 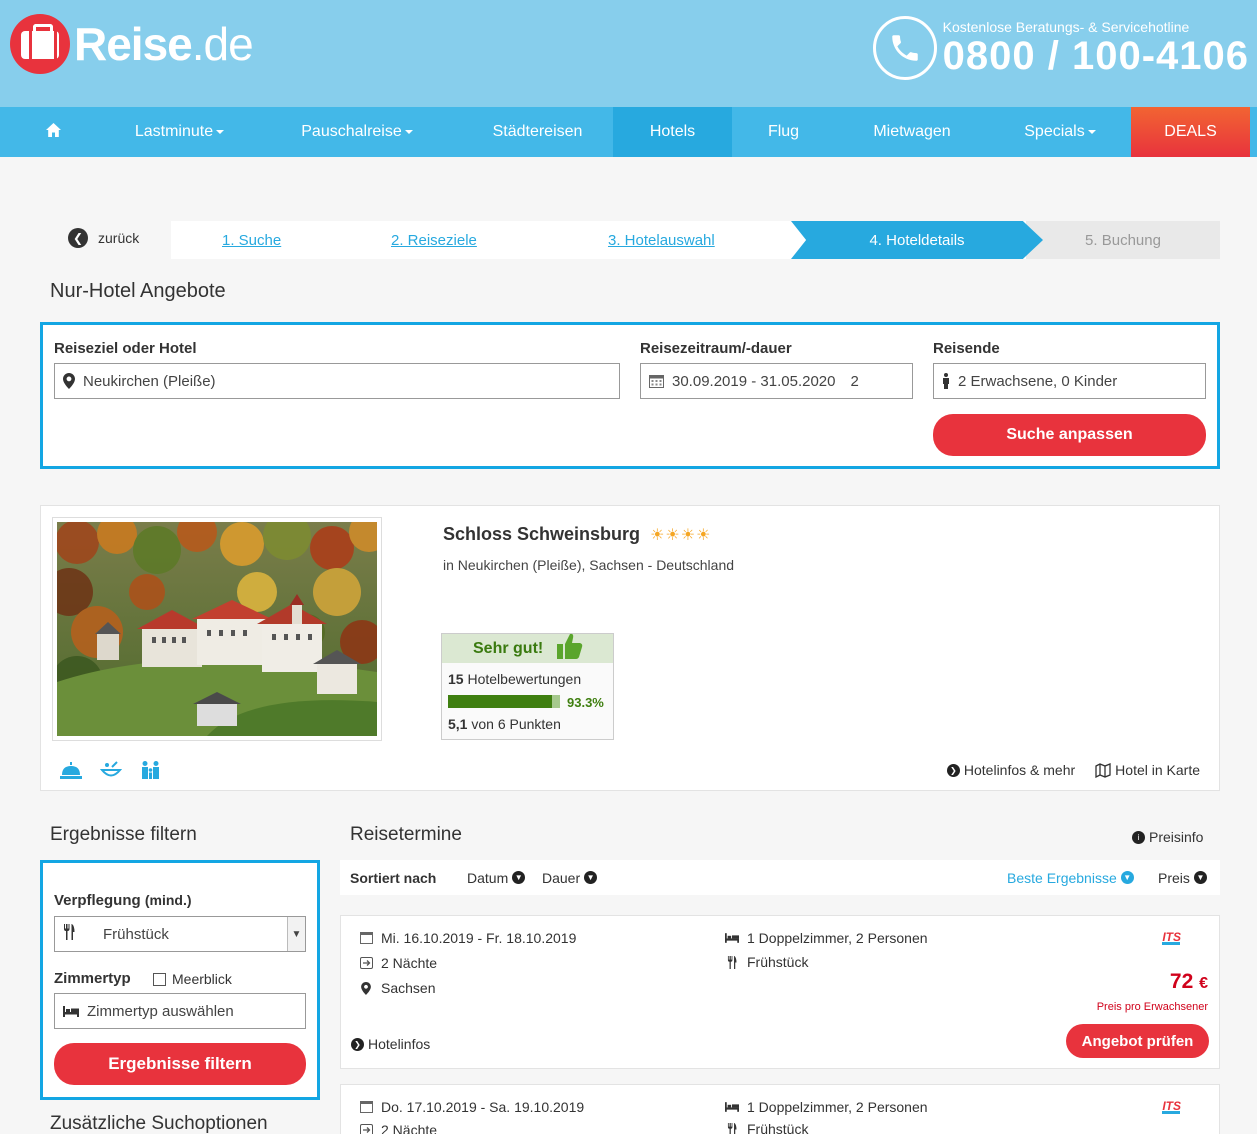 I want to click on logo-text: Reise, so click(x=133, y=44).